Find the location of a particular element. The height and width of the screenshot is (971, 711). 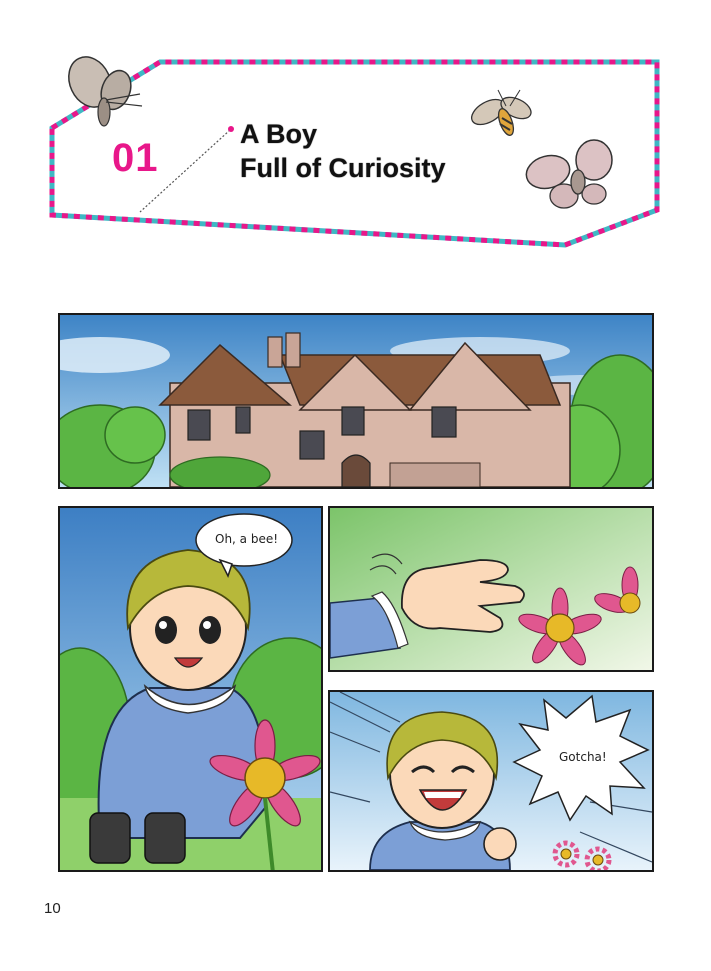

panel-gotcha: Gotcha! is located at coordinates (491, 781).